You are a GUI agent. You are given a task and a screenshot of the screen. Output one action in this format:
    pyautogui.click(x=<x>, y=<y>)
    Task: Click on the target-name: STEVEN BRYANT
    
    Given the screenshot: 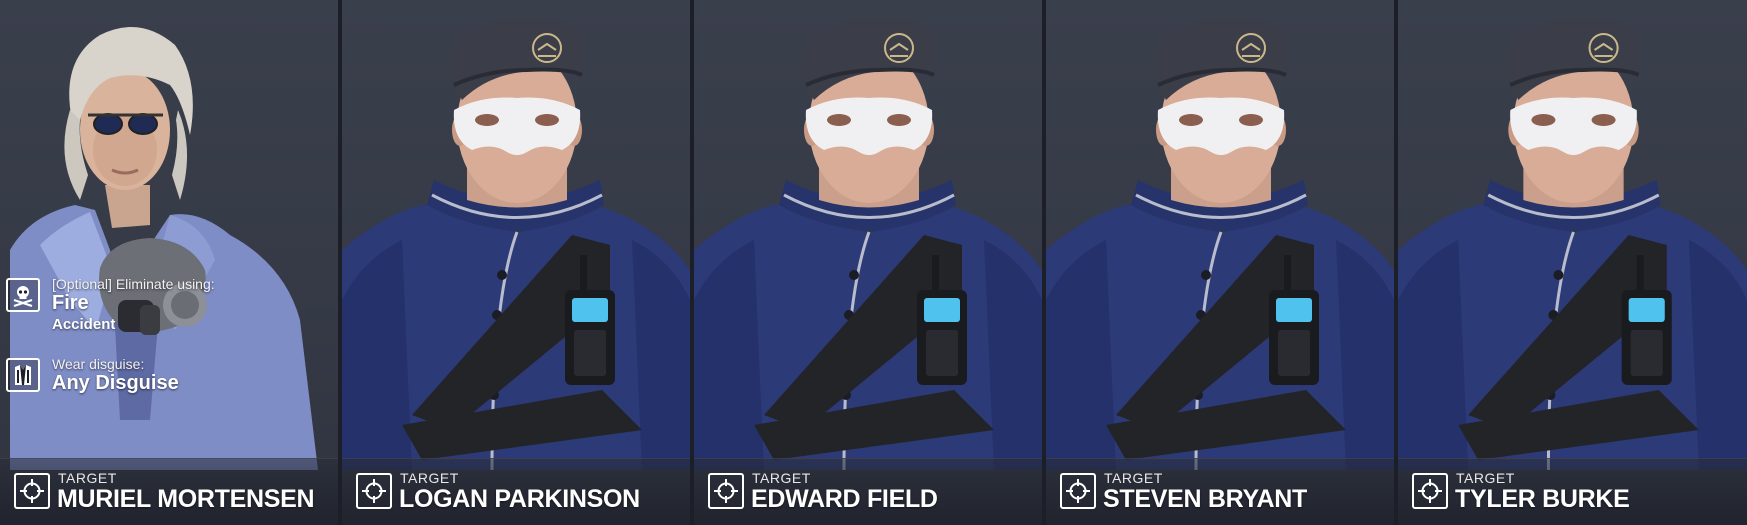 What is the action you would take?
    pyautogui.click(x=1205, y=499)
    